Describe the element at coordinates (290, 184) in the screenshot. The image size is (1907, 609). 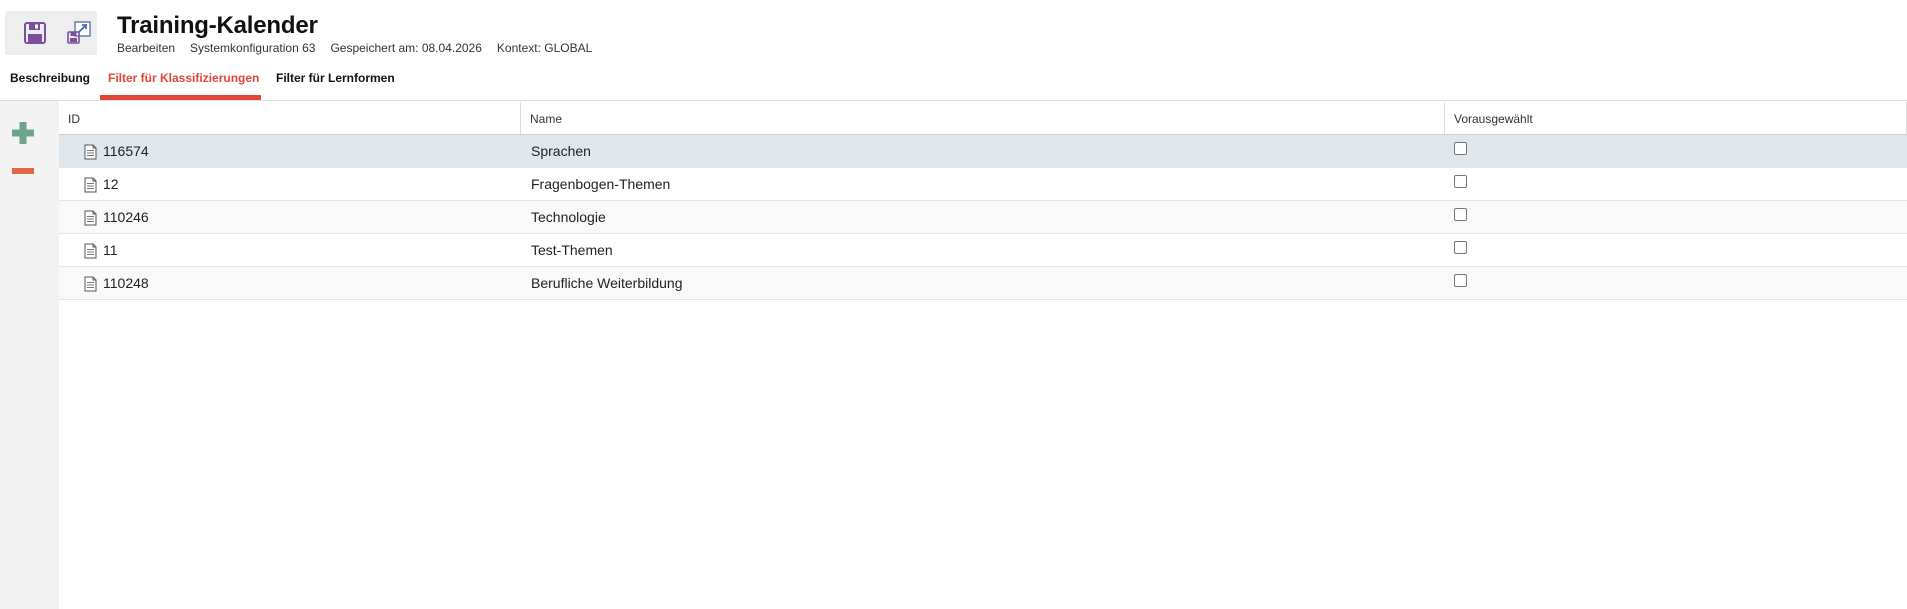
I see `cell-id: 12` at that location.